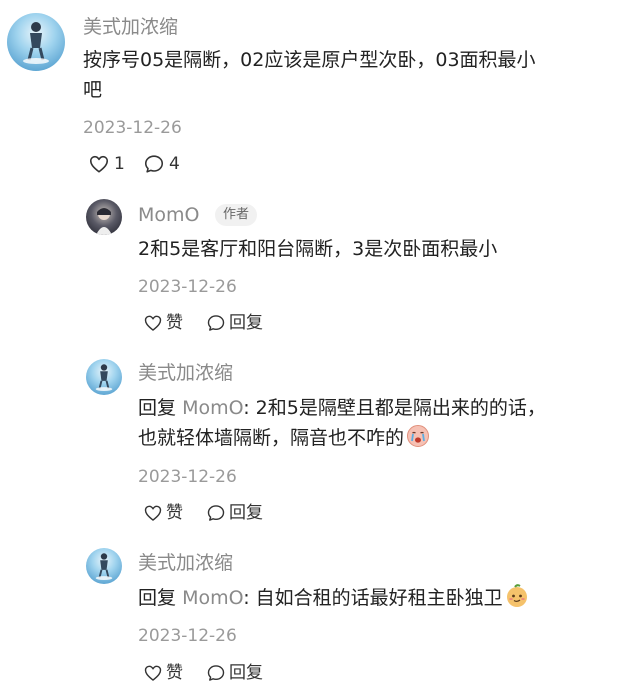 This screenshot has height=690, width=617. What do you see at coordinates (318, 249) in the screenshot?
I see `comment-text: 2和5是客厅和阳台隔断，3是次卧面积最小` at bounding box center [318, 249].